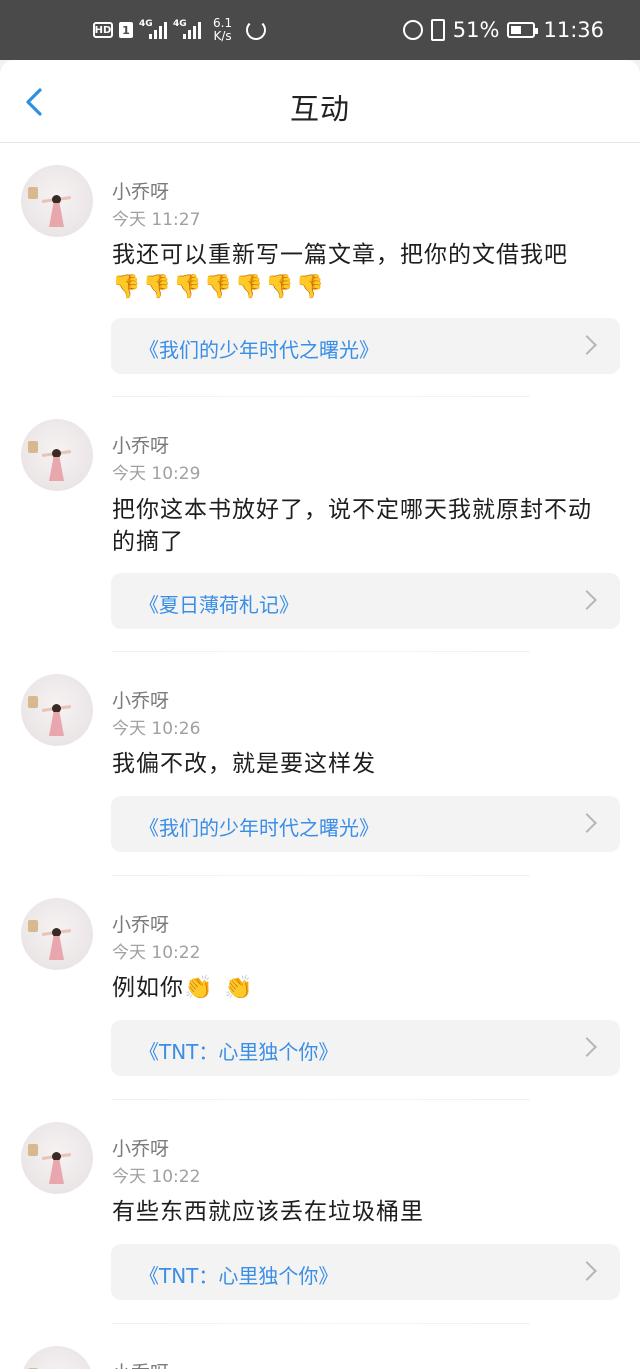 The width and height of the screenshot is (640, 1369). What do you see at coordinates (340, 255) in the screenshot?
I see `comment-body: 我还可以重新写一篇文章，把你的文借我吧` at bounding box center [340, 255].